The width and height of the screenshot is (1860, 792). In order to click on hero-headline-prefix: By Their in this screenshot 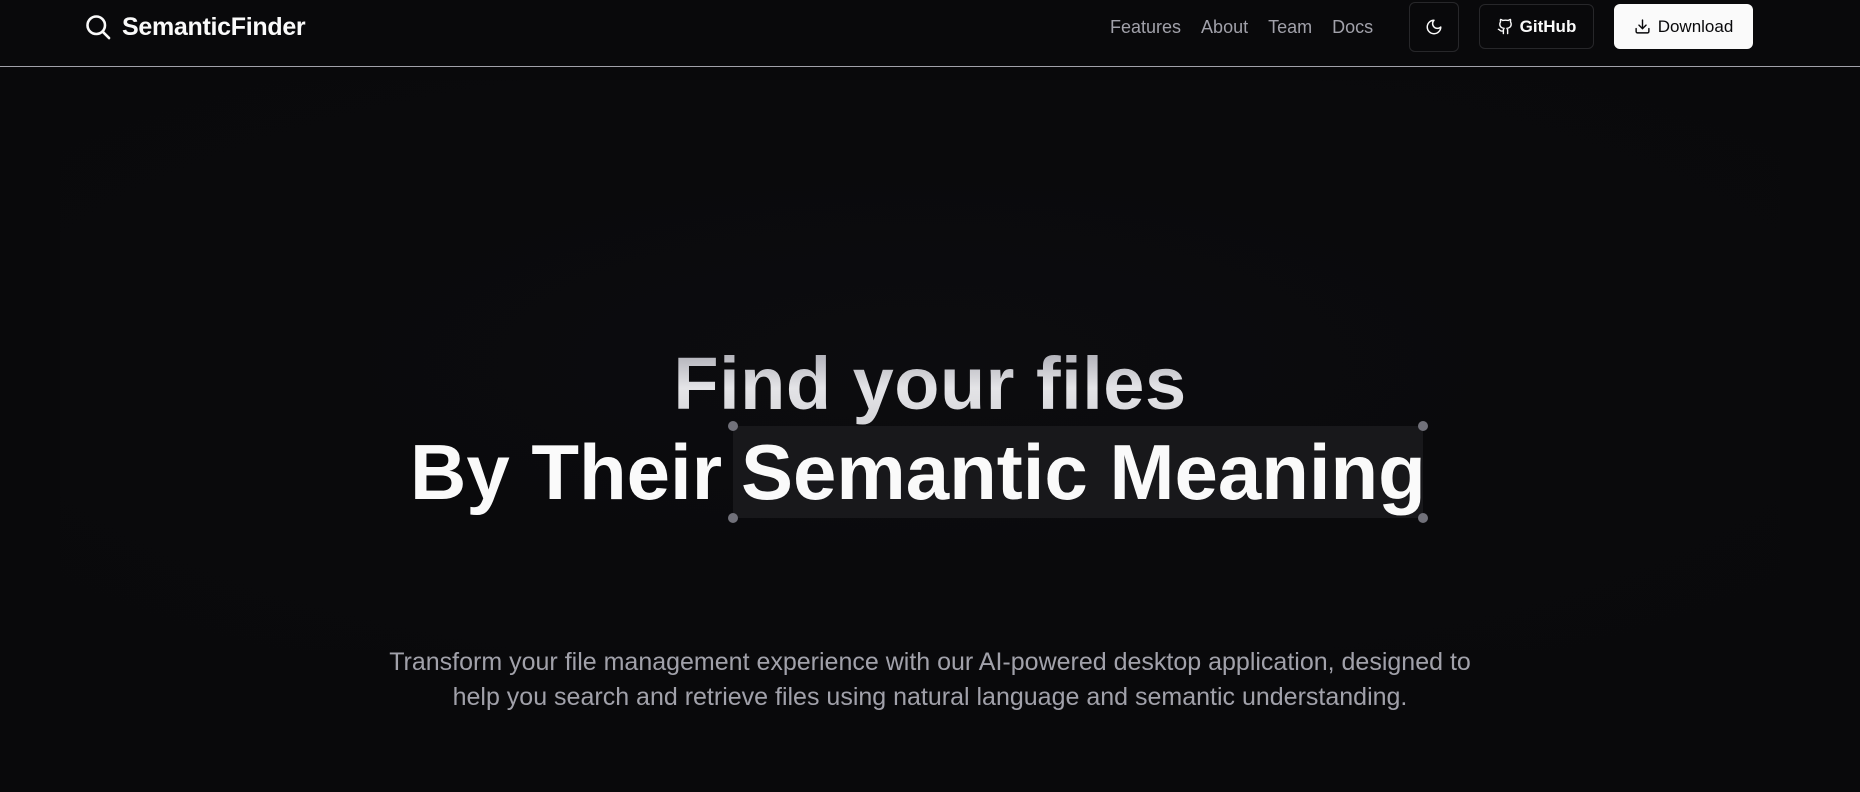, I will do `click(566, 472)`.